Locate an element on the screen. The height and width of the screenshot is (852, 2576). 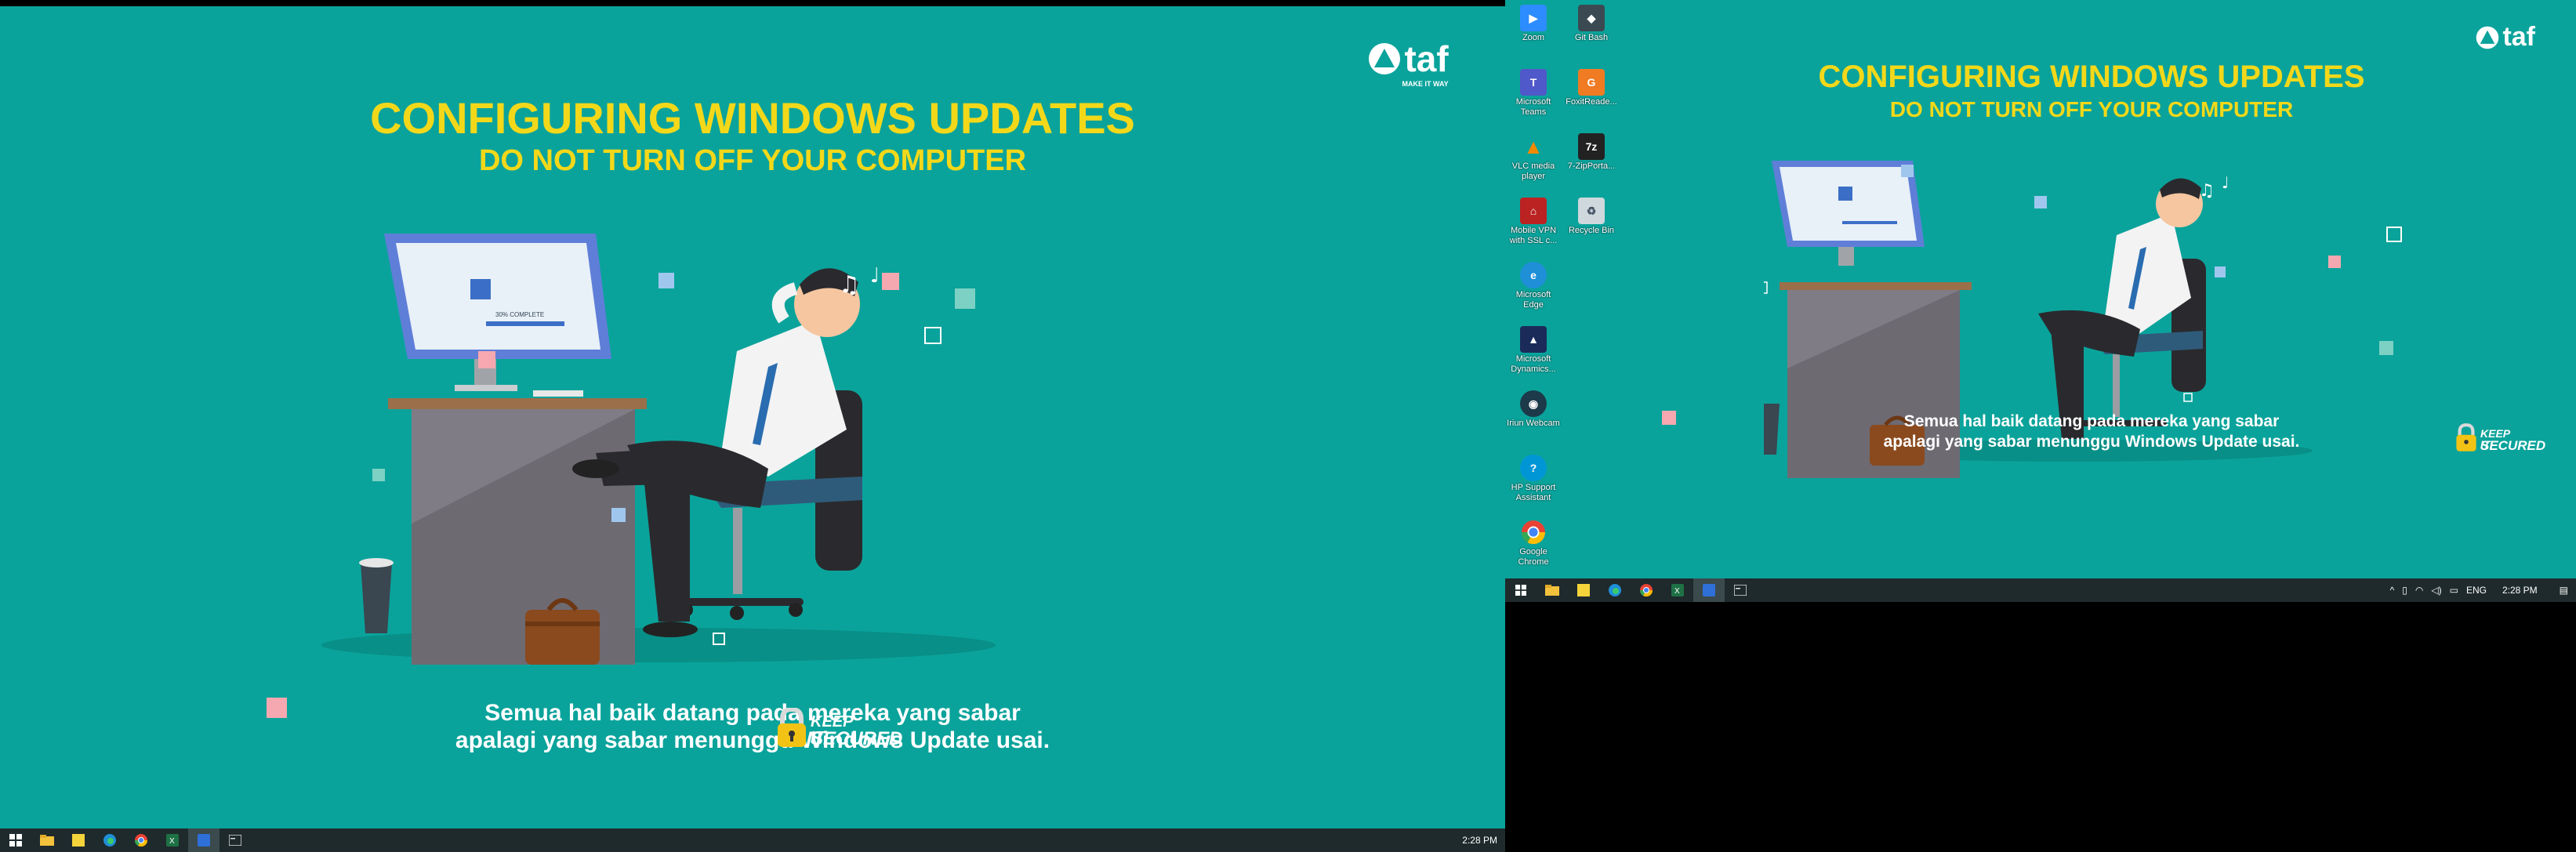
taskbar-edge is located at coordinates (110, 840).